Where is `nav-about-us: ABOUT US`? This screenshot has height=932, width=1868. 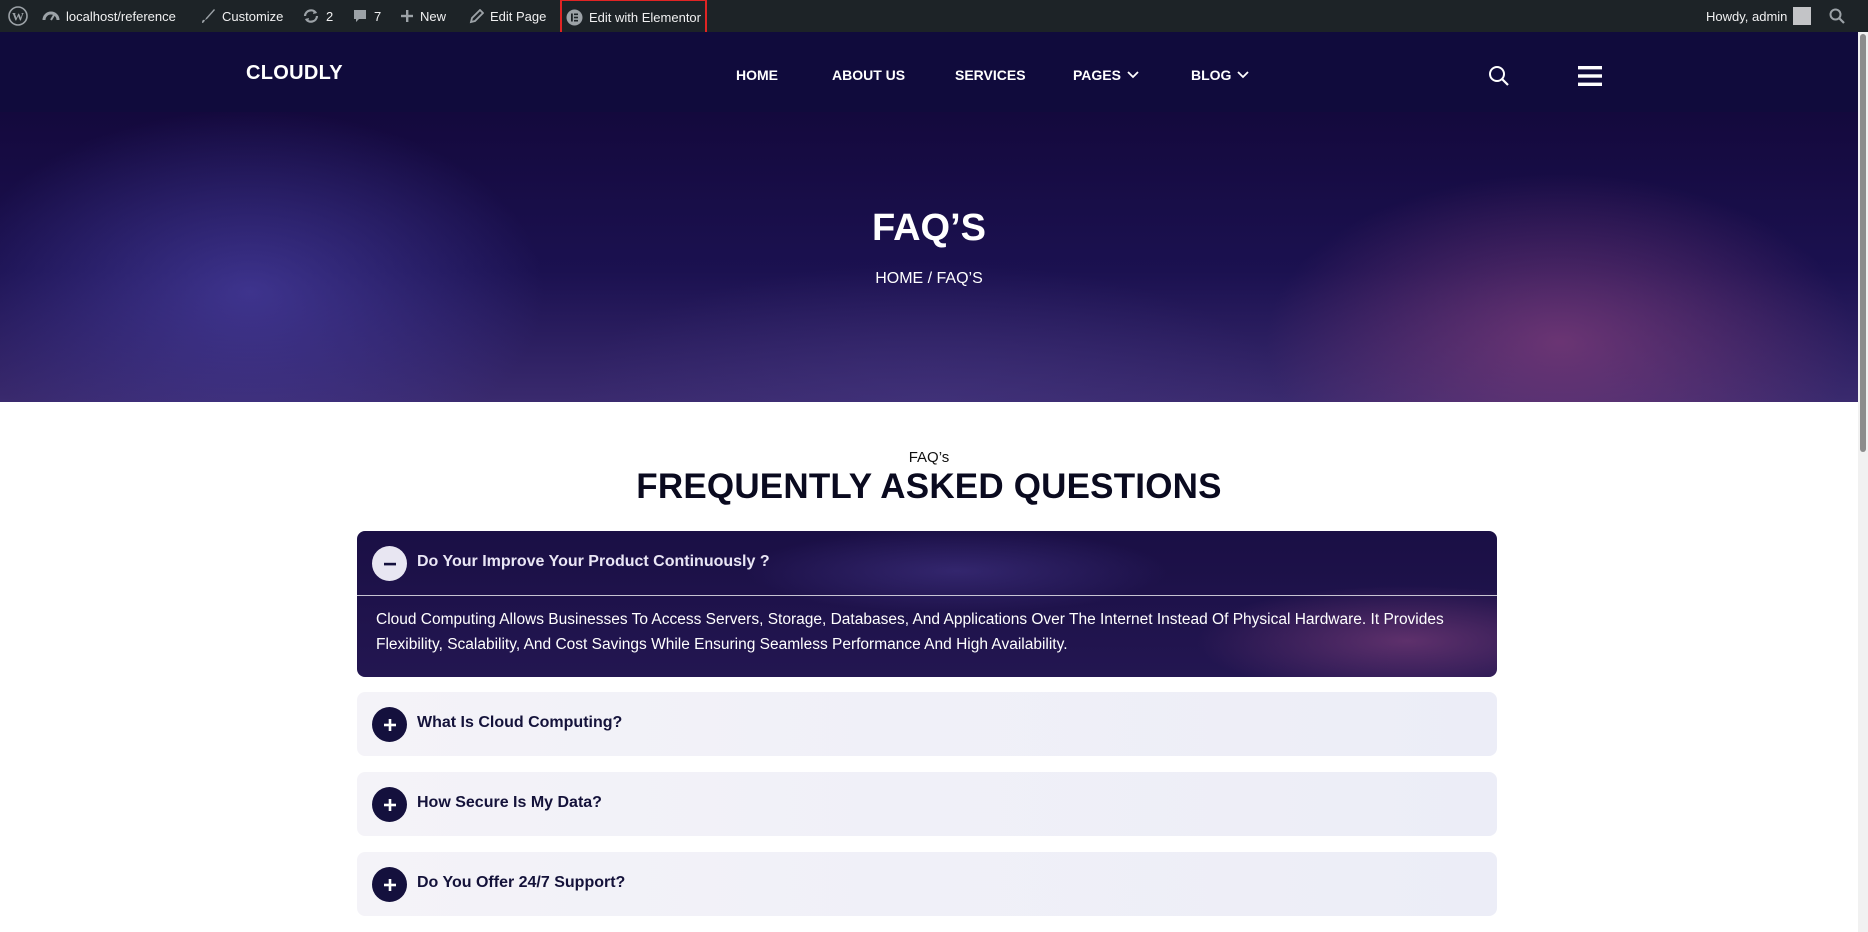
nav-about-us: ABOUT US is located at coordinates (868, 75).